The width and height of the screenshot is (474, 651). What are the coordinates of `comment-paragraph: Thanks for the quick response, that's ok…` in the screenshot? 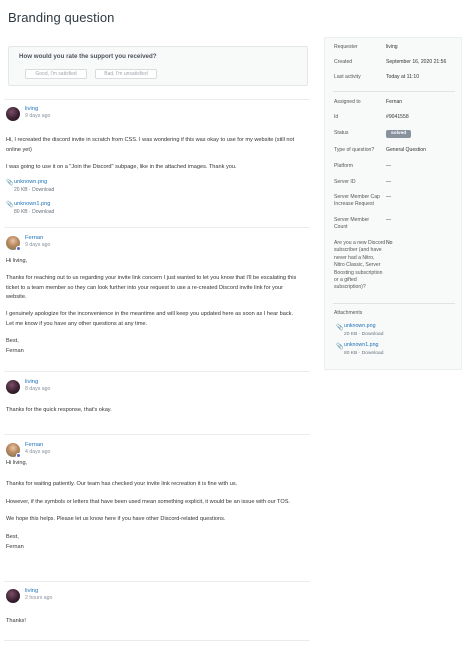 It's located at (59, 410).